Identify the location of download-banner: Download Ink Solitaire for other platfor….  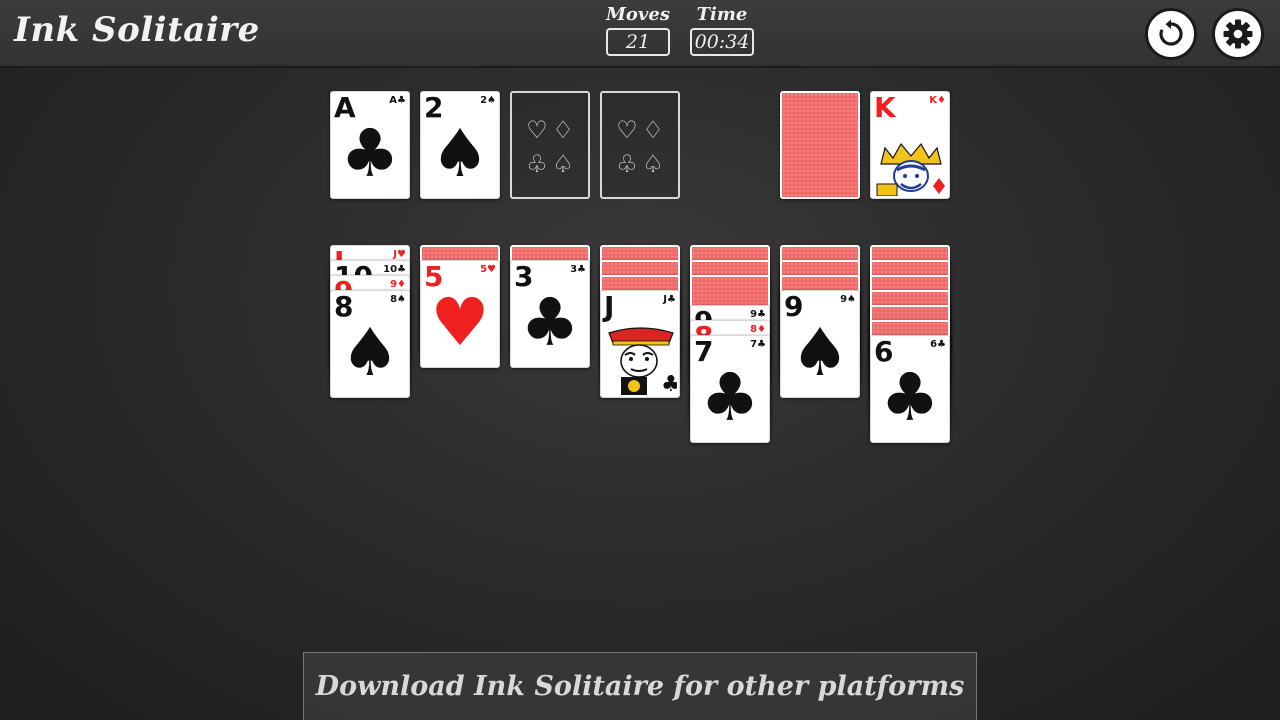
(640, 686).